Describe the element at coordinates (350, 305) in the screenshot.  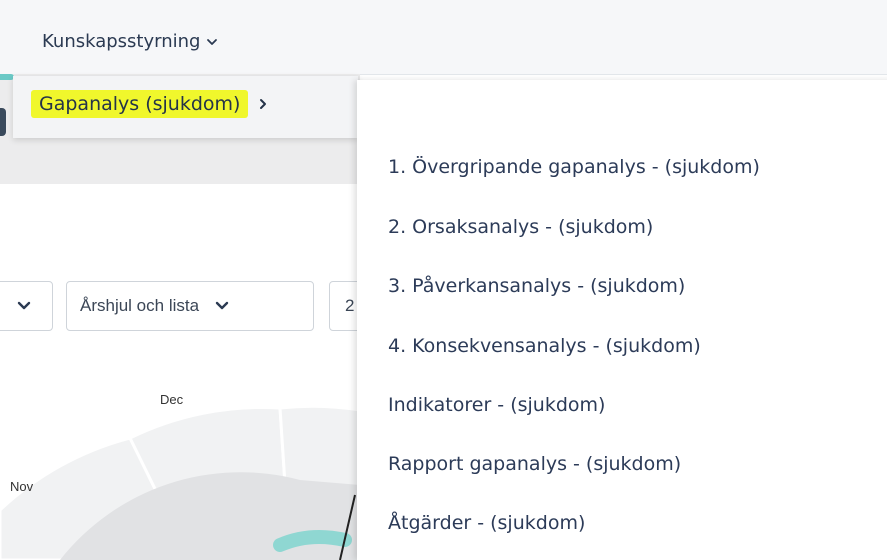
I see `year-select-value: 2` at that location.